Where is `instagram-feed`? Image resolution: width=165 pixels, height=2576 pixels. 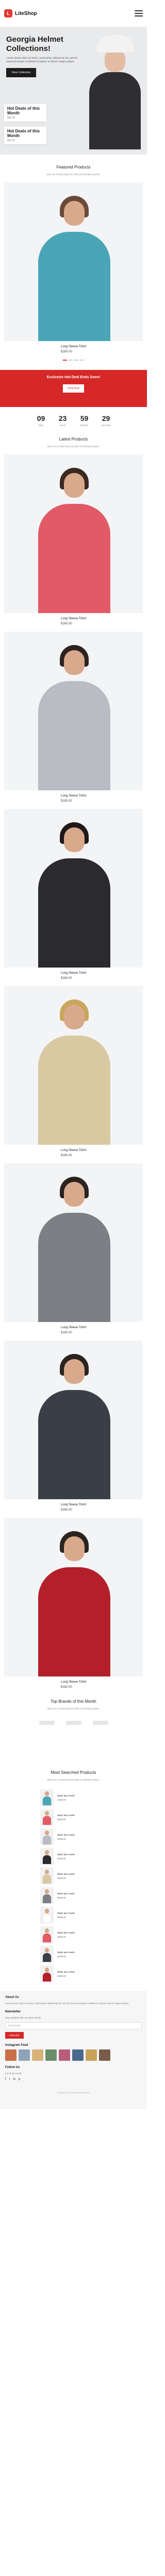
instagram-feed is located at coordinates (74, 2055).